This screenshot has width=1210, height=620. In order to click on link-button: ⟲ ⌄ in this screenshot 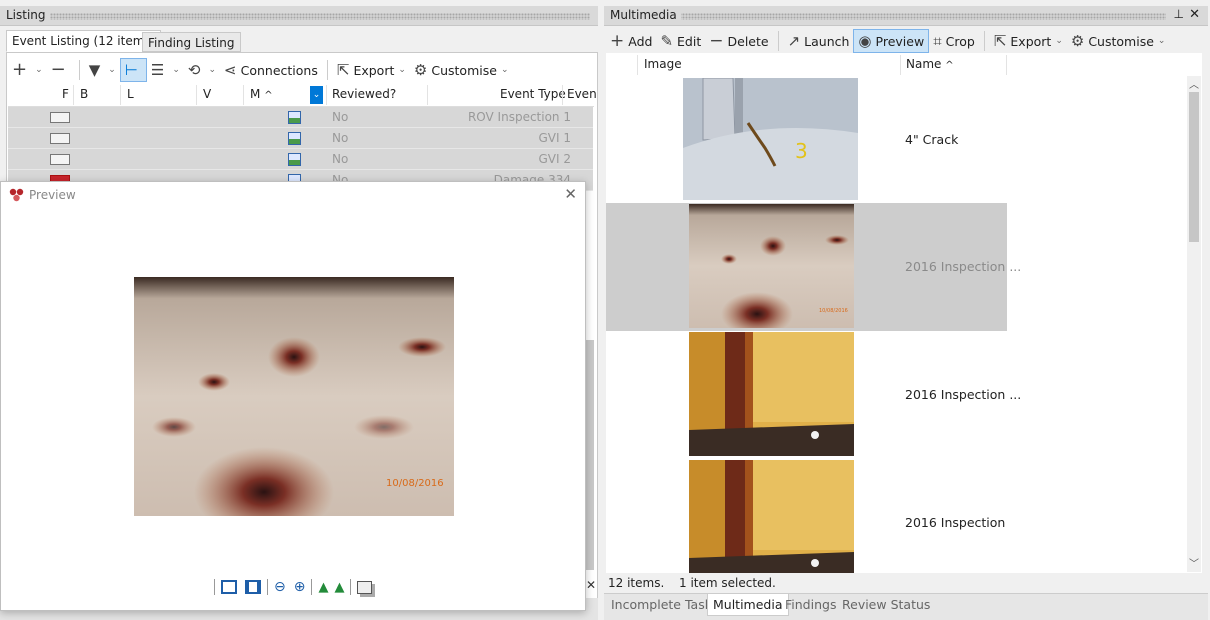, I will do `click(202, 70)`.